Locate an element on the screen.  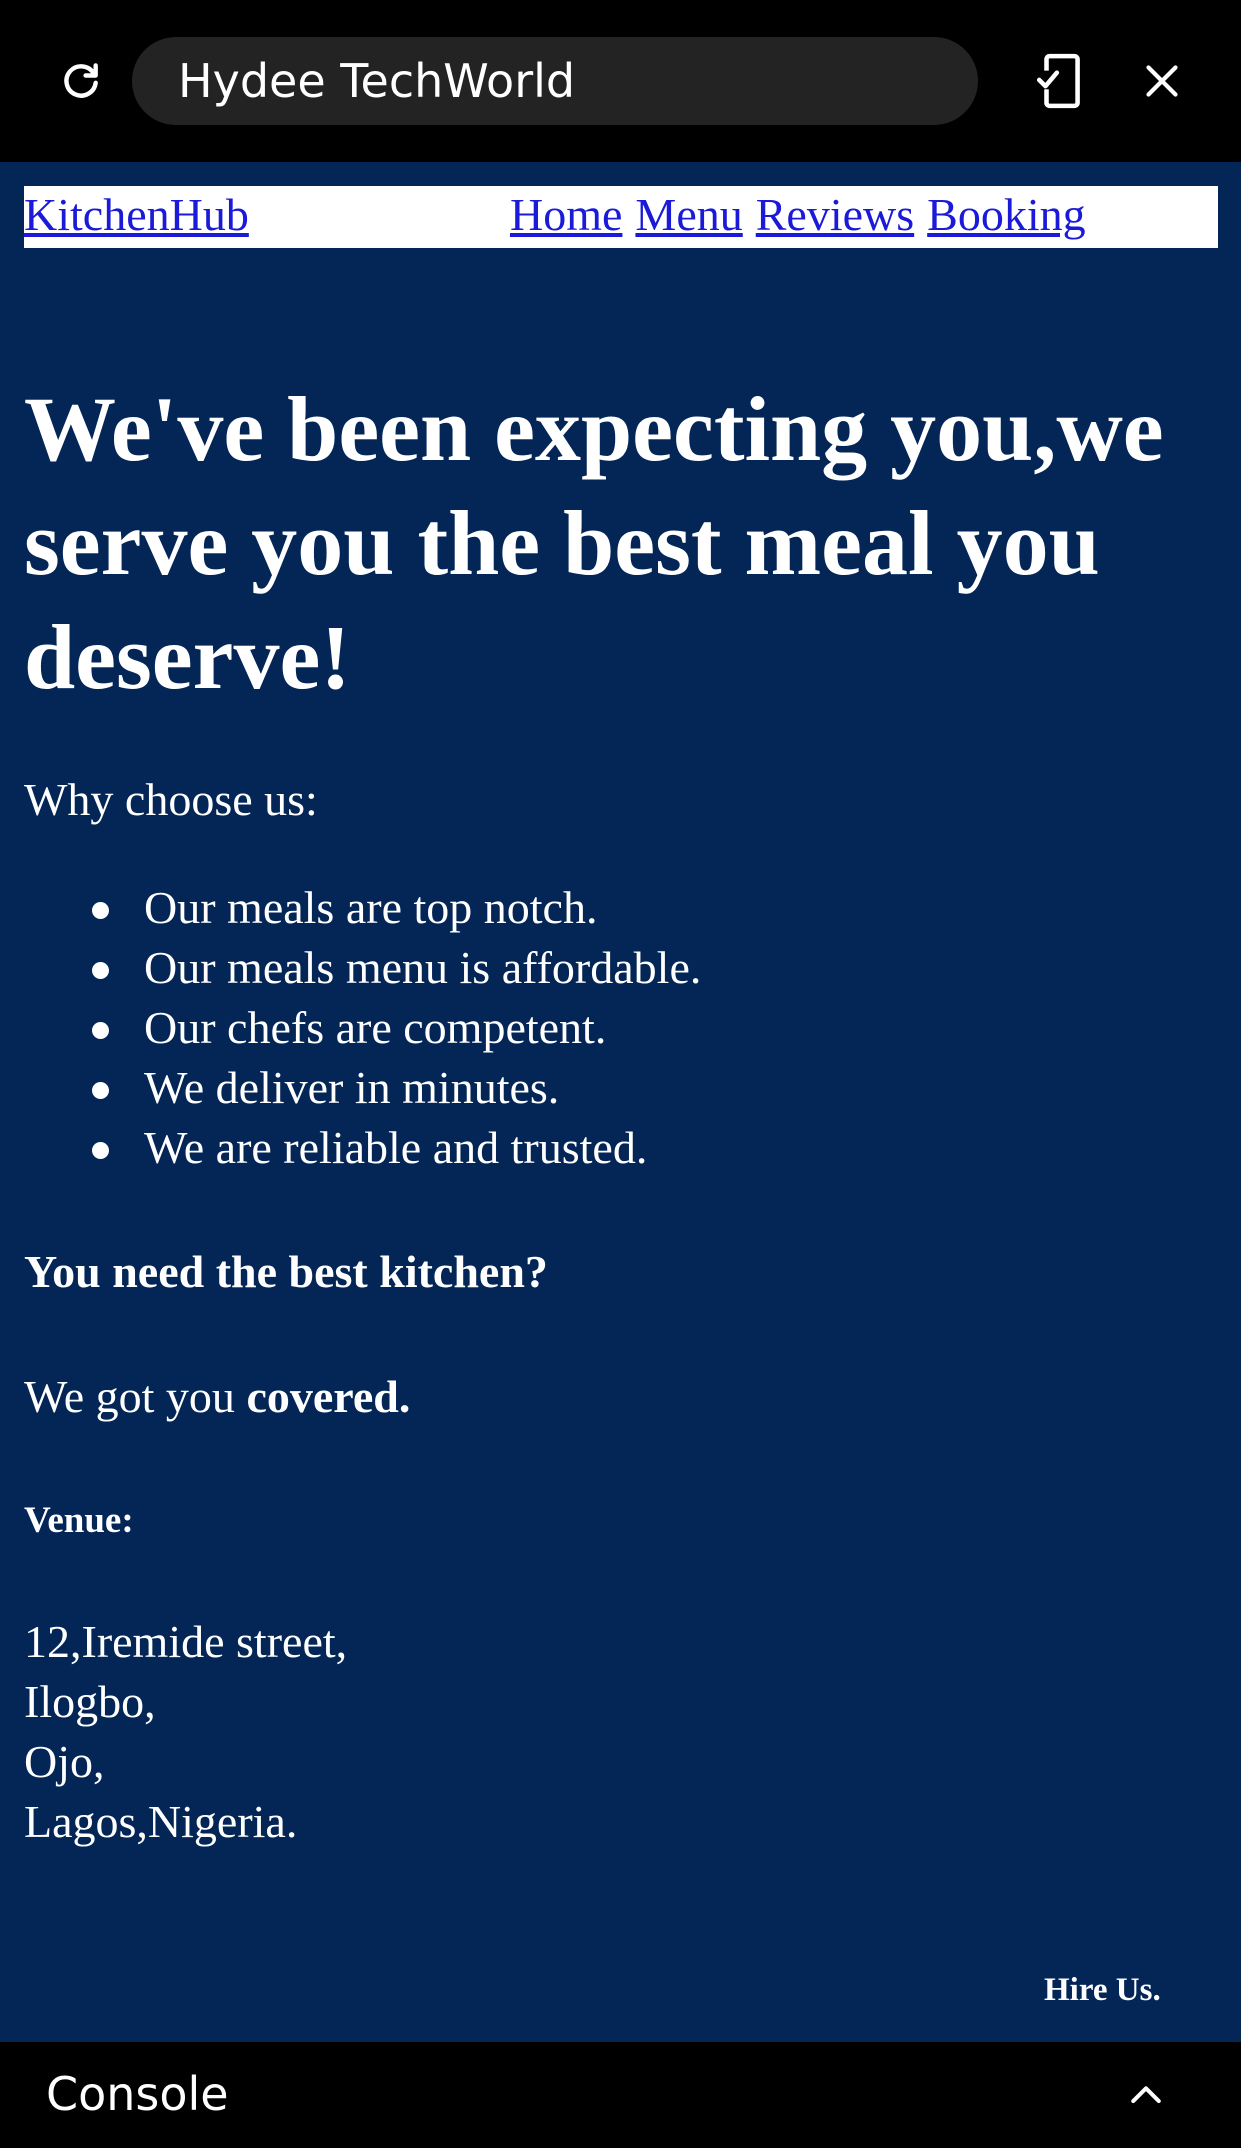
brand-link: KitchenHub is located at coordinates (136, 214).